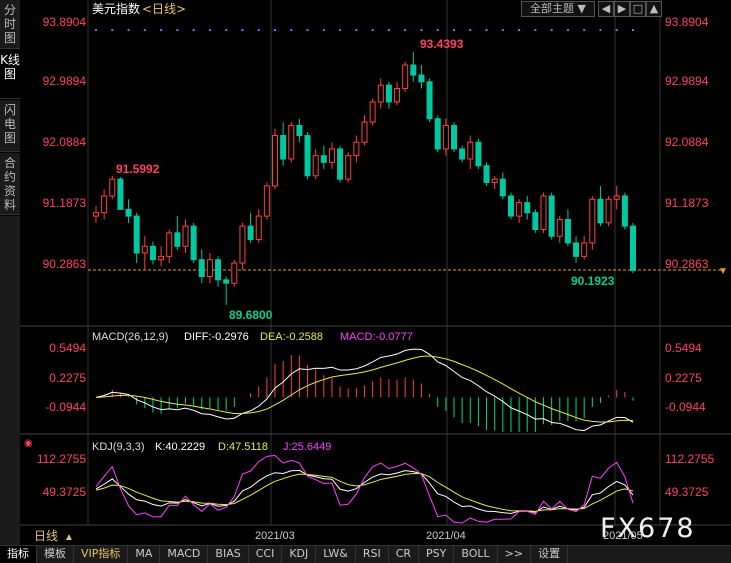  I want to click on price-axis-left: 93.8904 92.9894 92.0884 91.1873 90.2863, so click(65, 143).